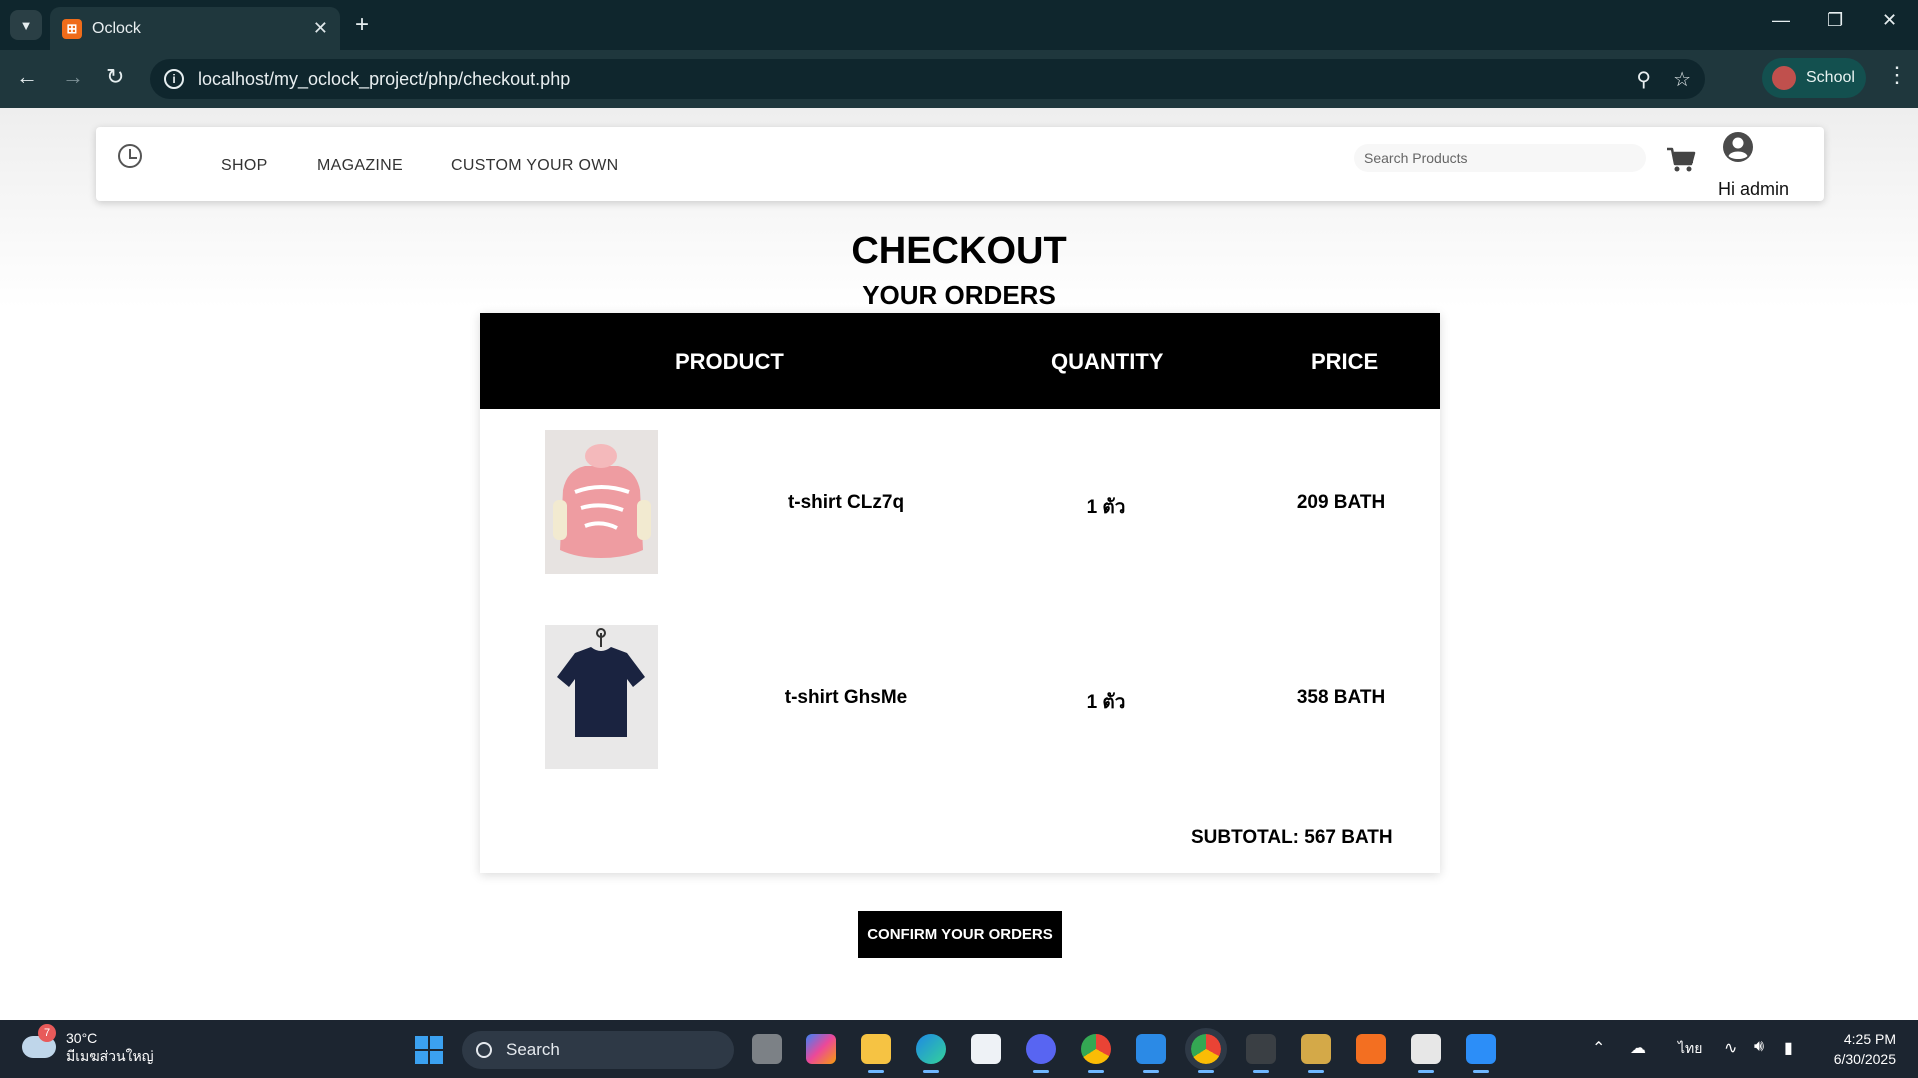 The image size is (1918, 1078). What do you see at coordinates (1345, 361) in the screenshot?
I see `column-price: PRICE` at bounding box center [1345, 361].